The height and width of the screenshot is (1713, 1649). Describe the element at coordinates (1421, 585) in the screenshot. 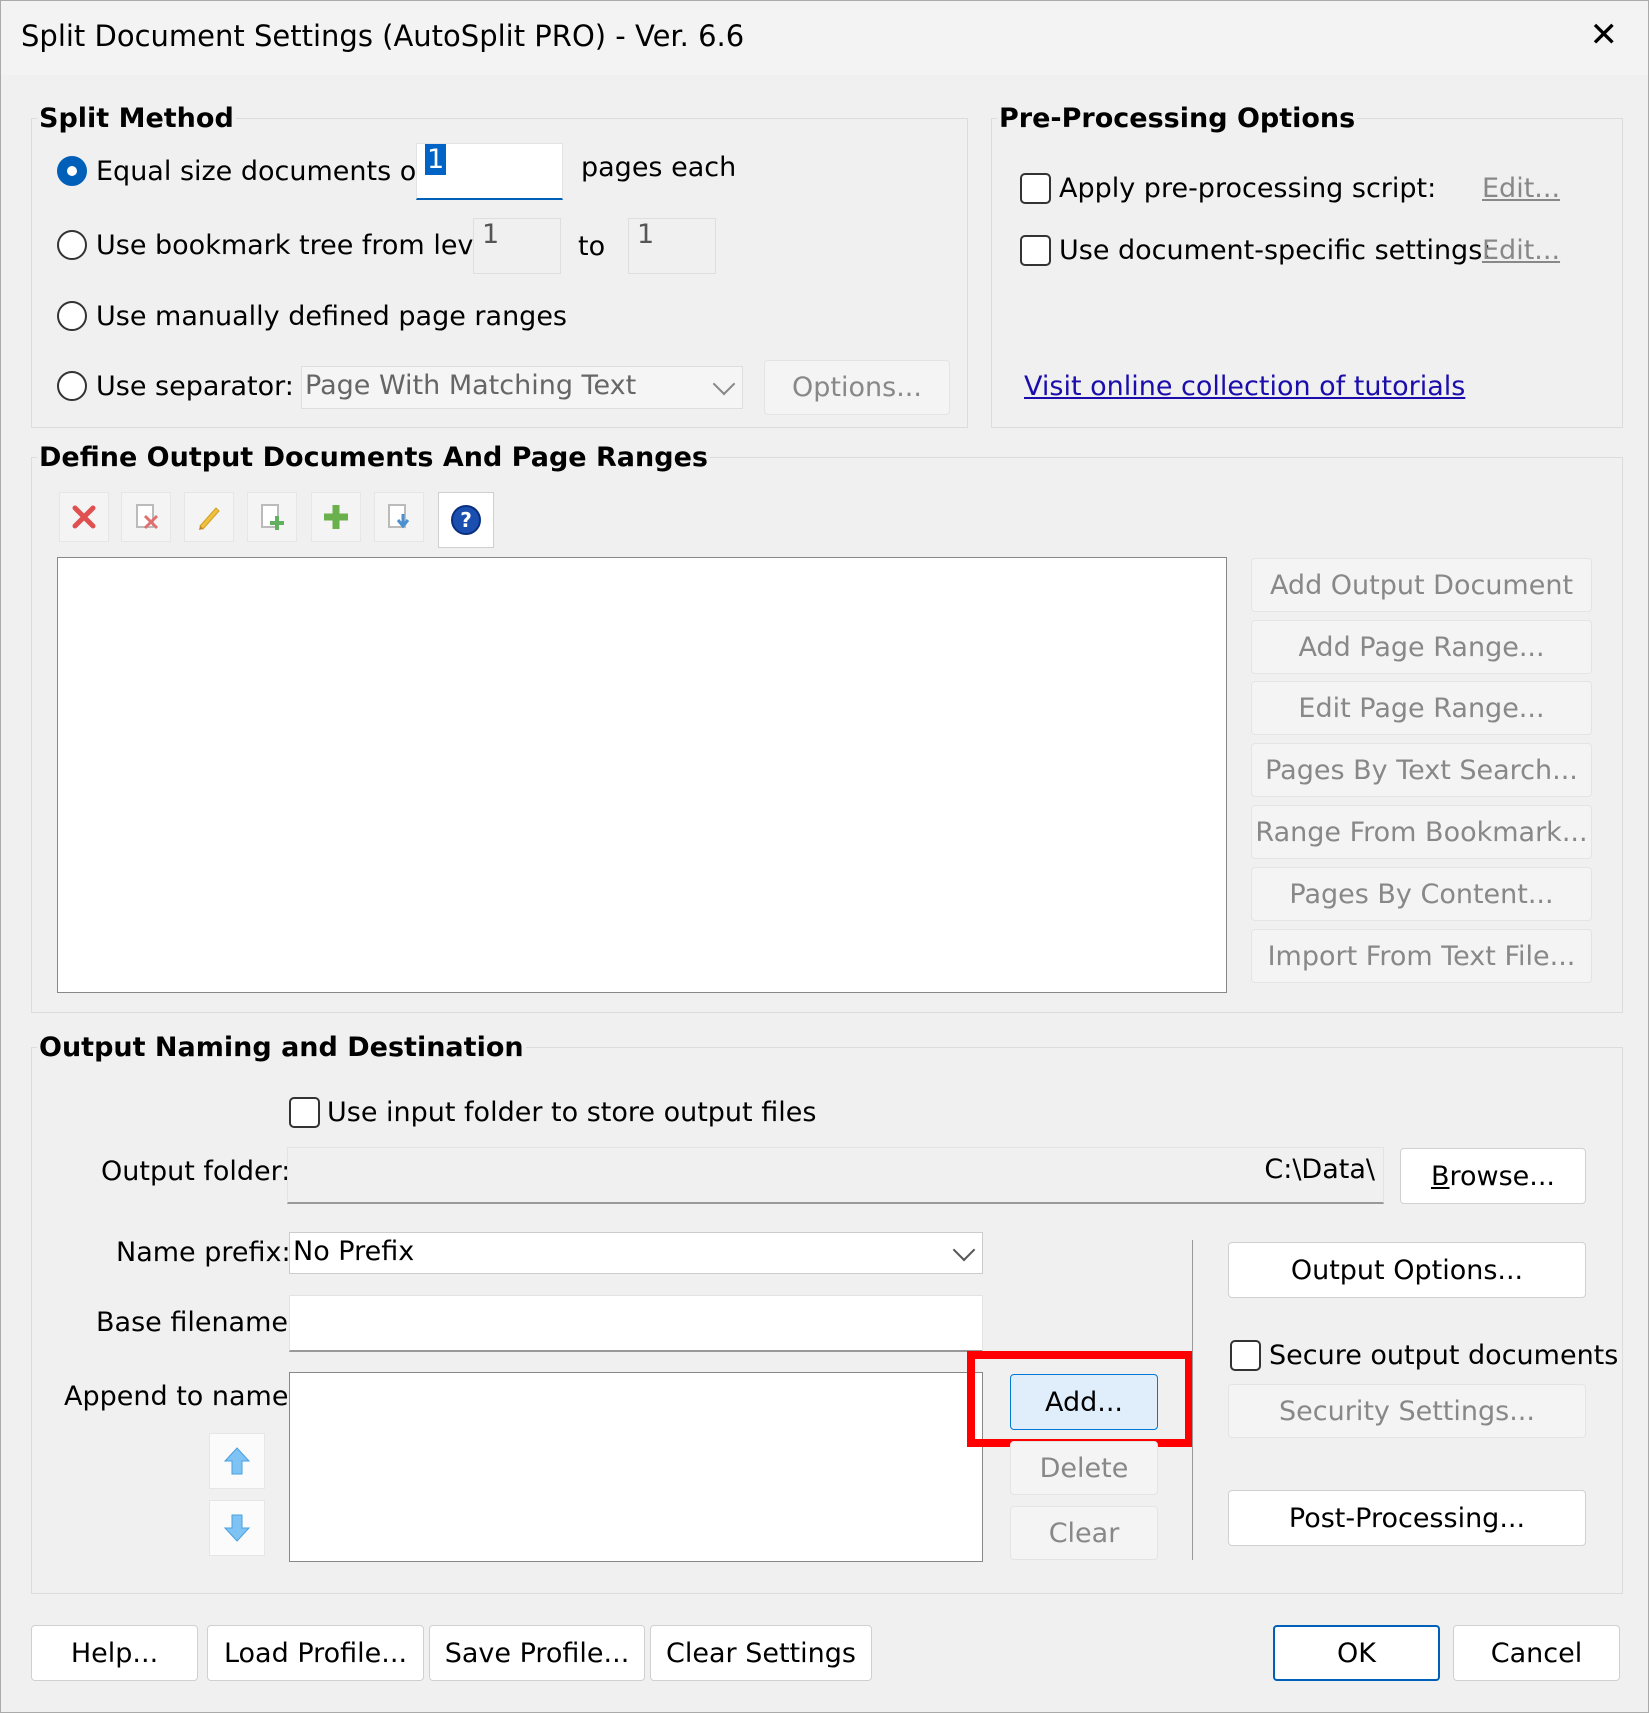

I see `add-output-document-button: Add Output Document` at that location.